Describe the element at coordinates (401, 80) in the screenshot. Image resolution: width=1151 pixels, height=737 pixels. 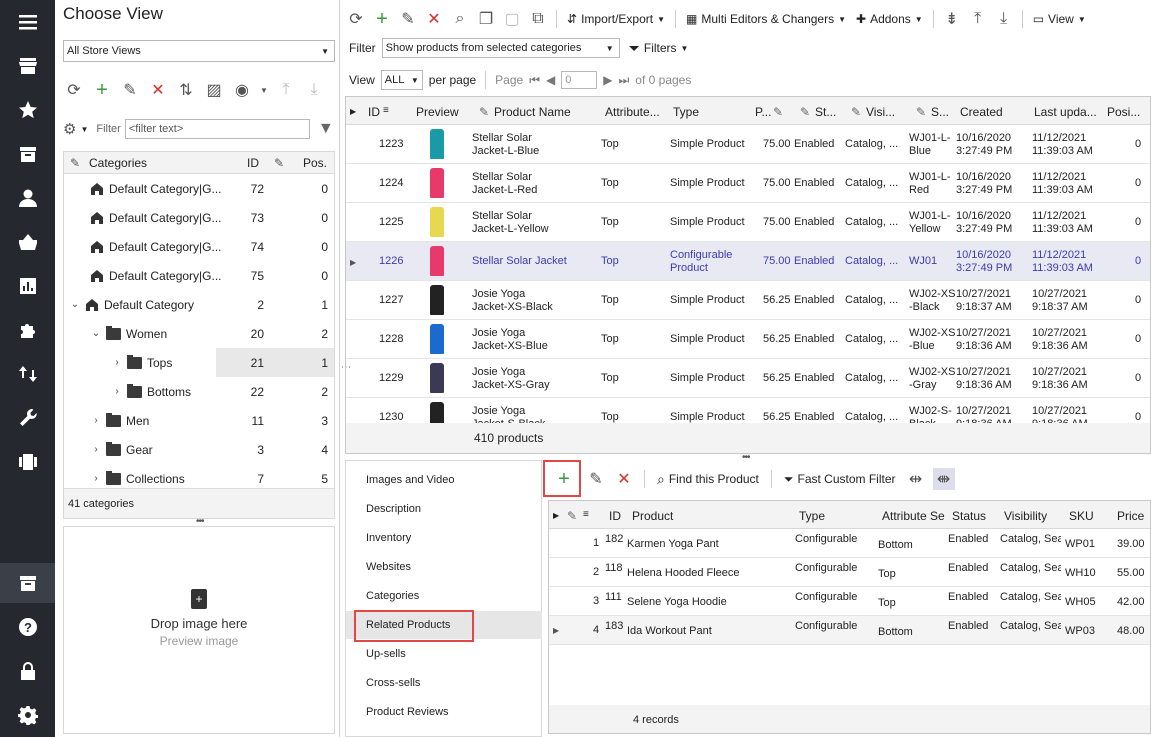
I see `page-size-select: ALL ▼` at that location.